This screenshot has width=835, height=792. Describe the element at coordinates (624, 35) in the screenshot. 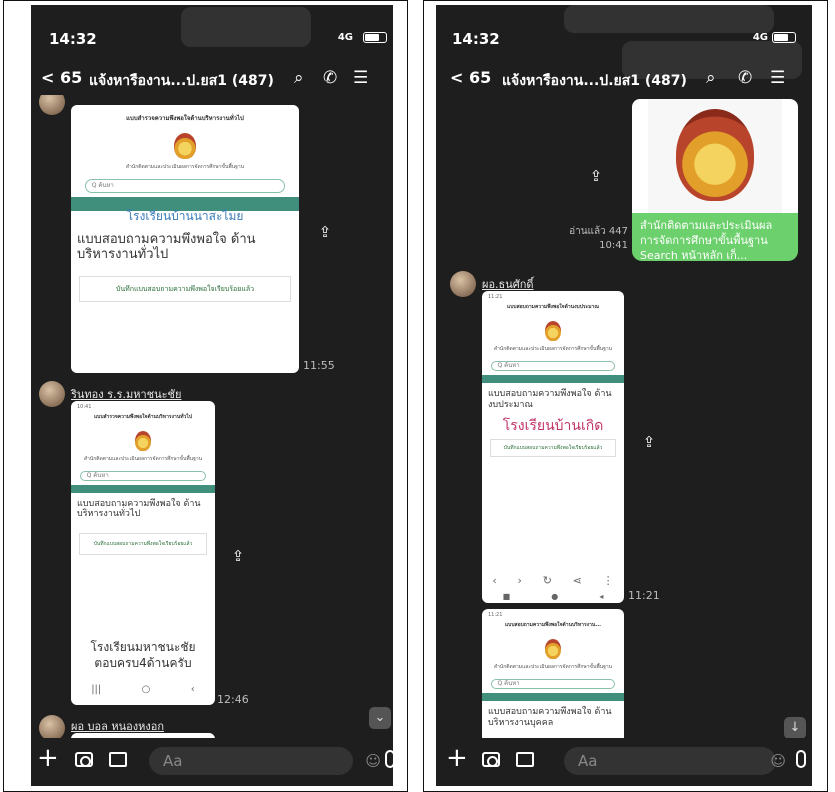

I see `status-bar: 14:32 4G` at that location.